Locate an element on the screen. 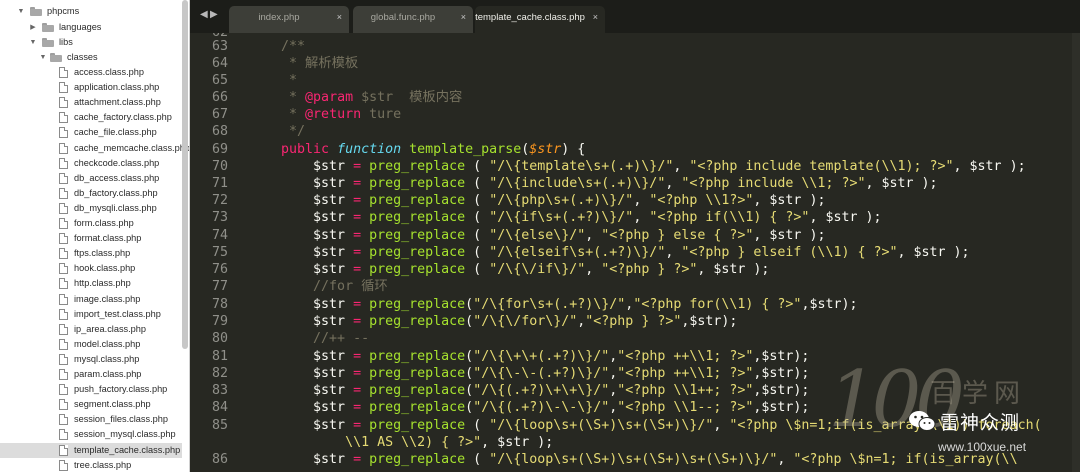  line-number: 67 is located at coordinates (219, 114).